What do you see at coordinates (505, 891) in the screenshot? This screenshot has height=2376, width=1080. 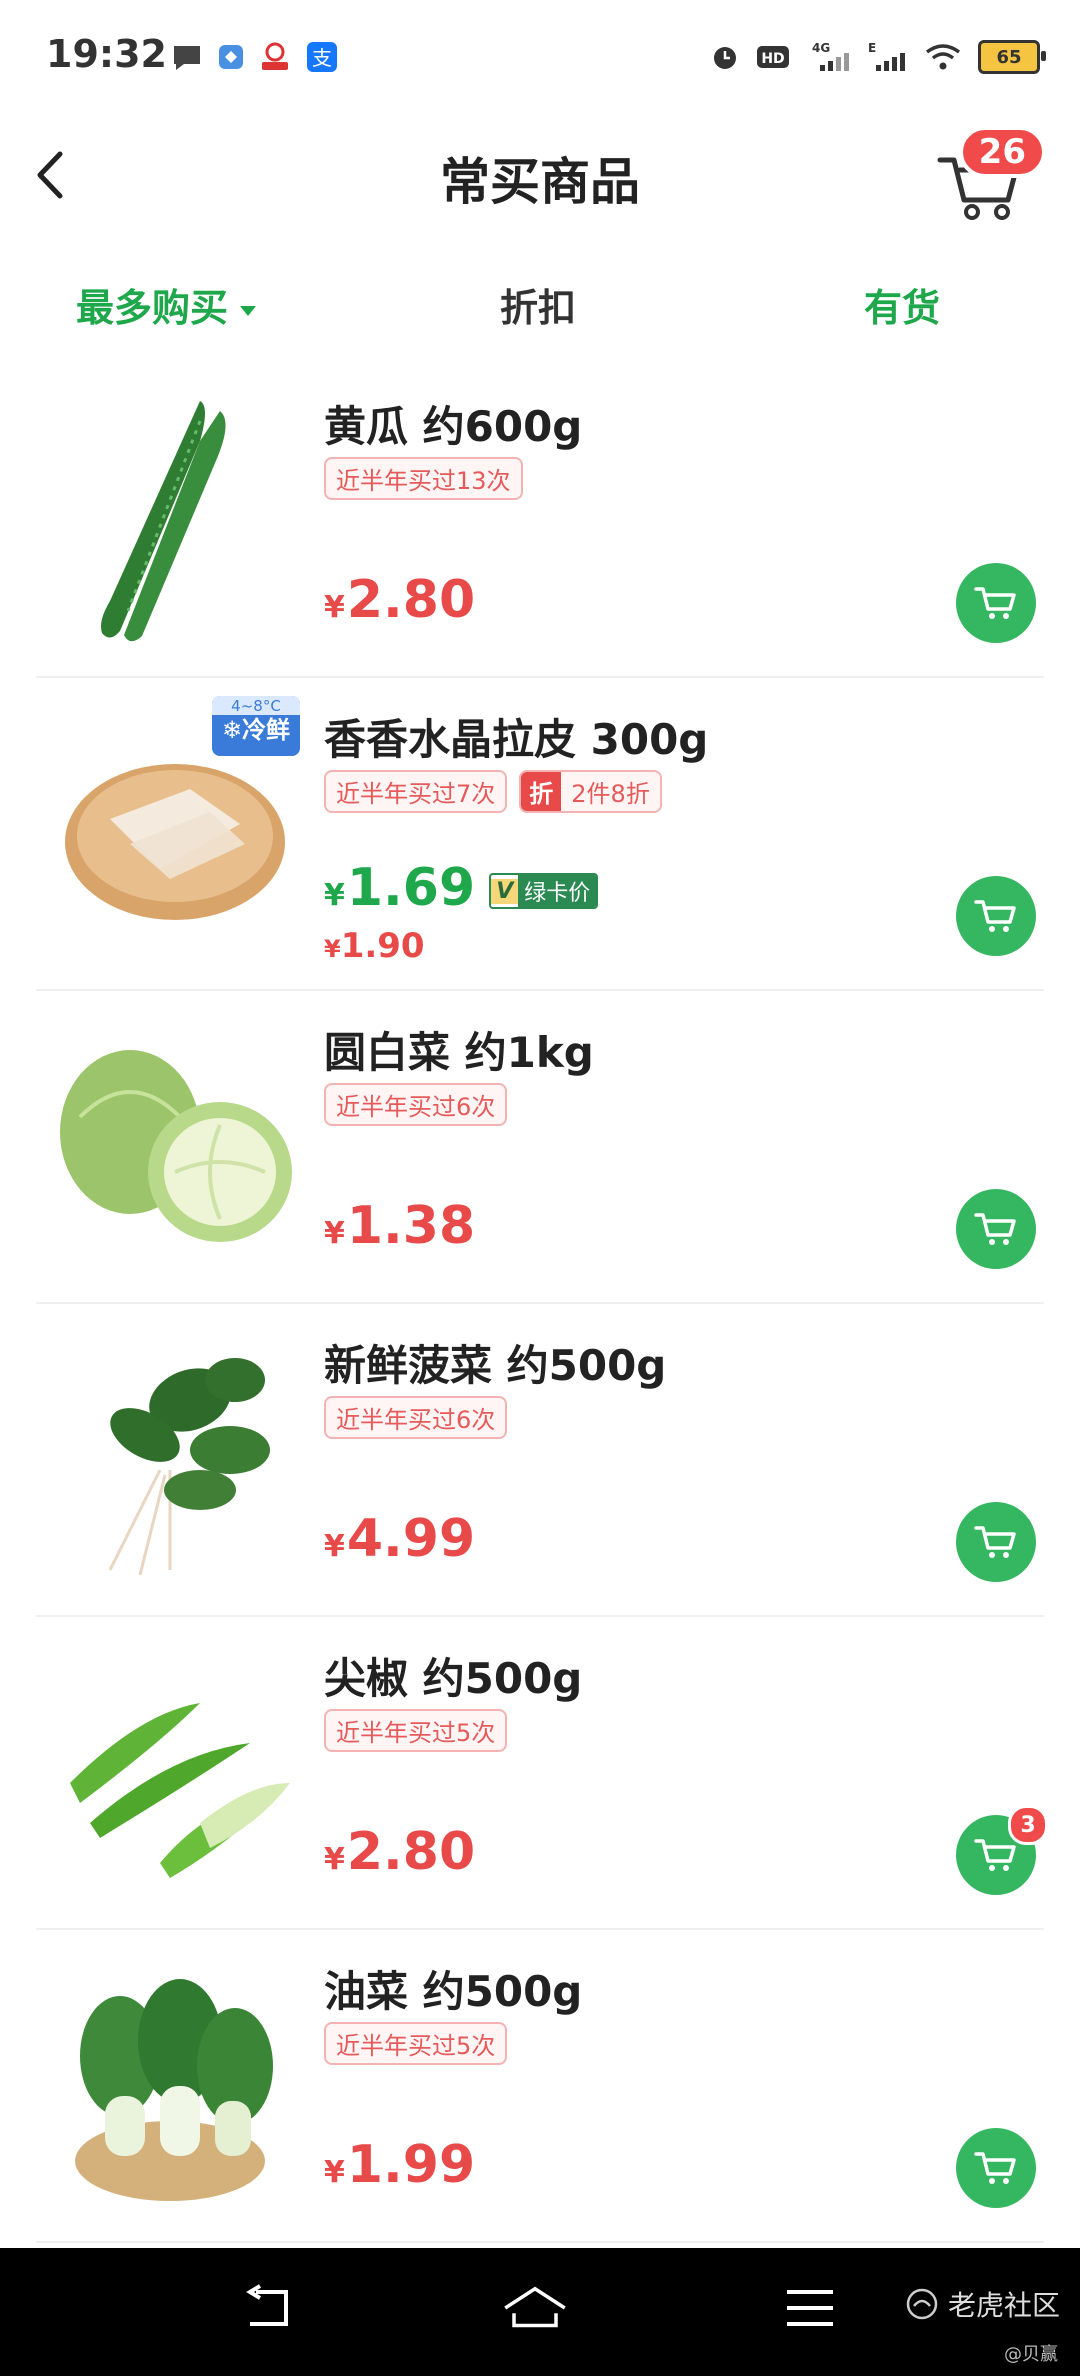 I see `vip-icon: V` at bounding box center [505, 891].